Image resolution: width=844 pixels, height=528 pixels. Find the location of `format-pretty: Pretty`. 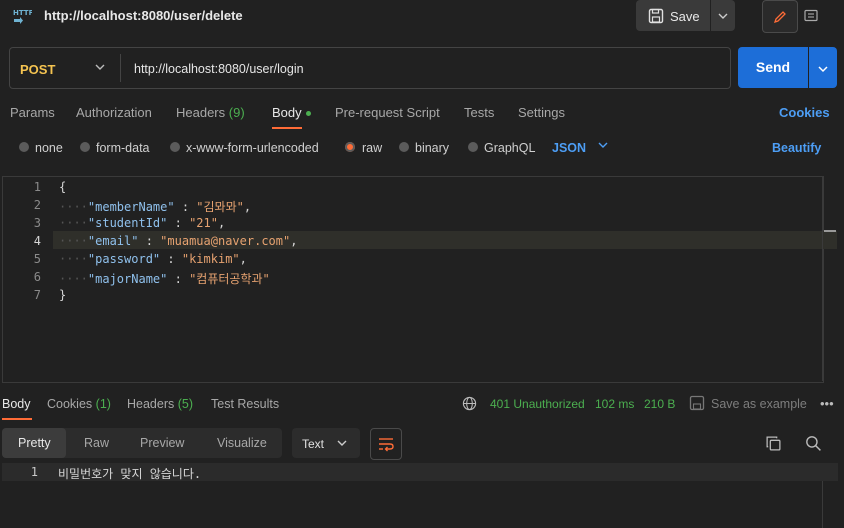

format-pretty: Pretty is located at coordinates (34, 443).